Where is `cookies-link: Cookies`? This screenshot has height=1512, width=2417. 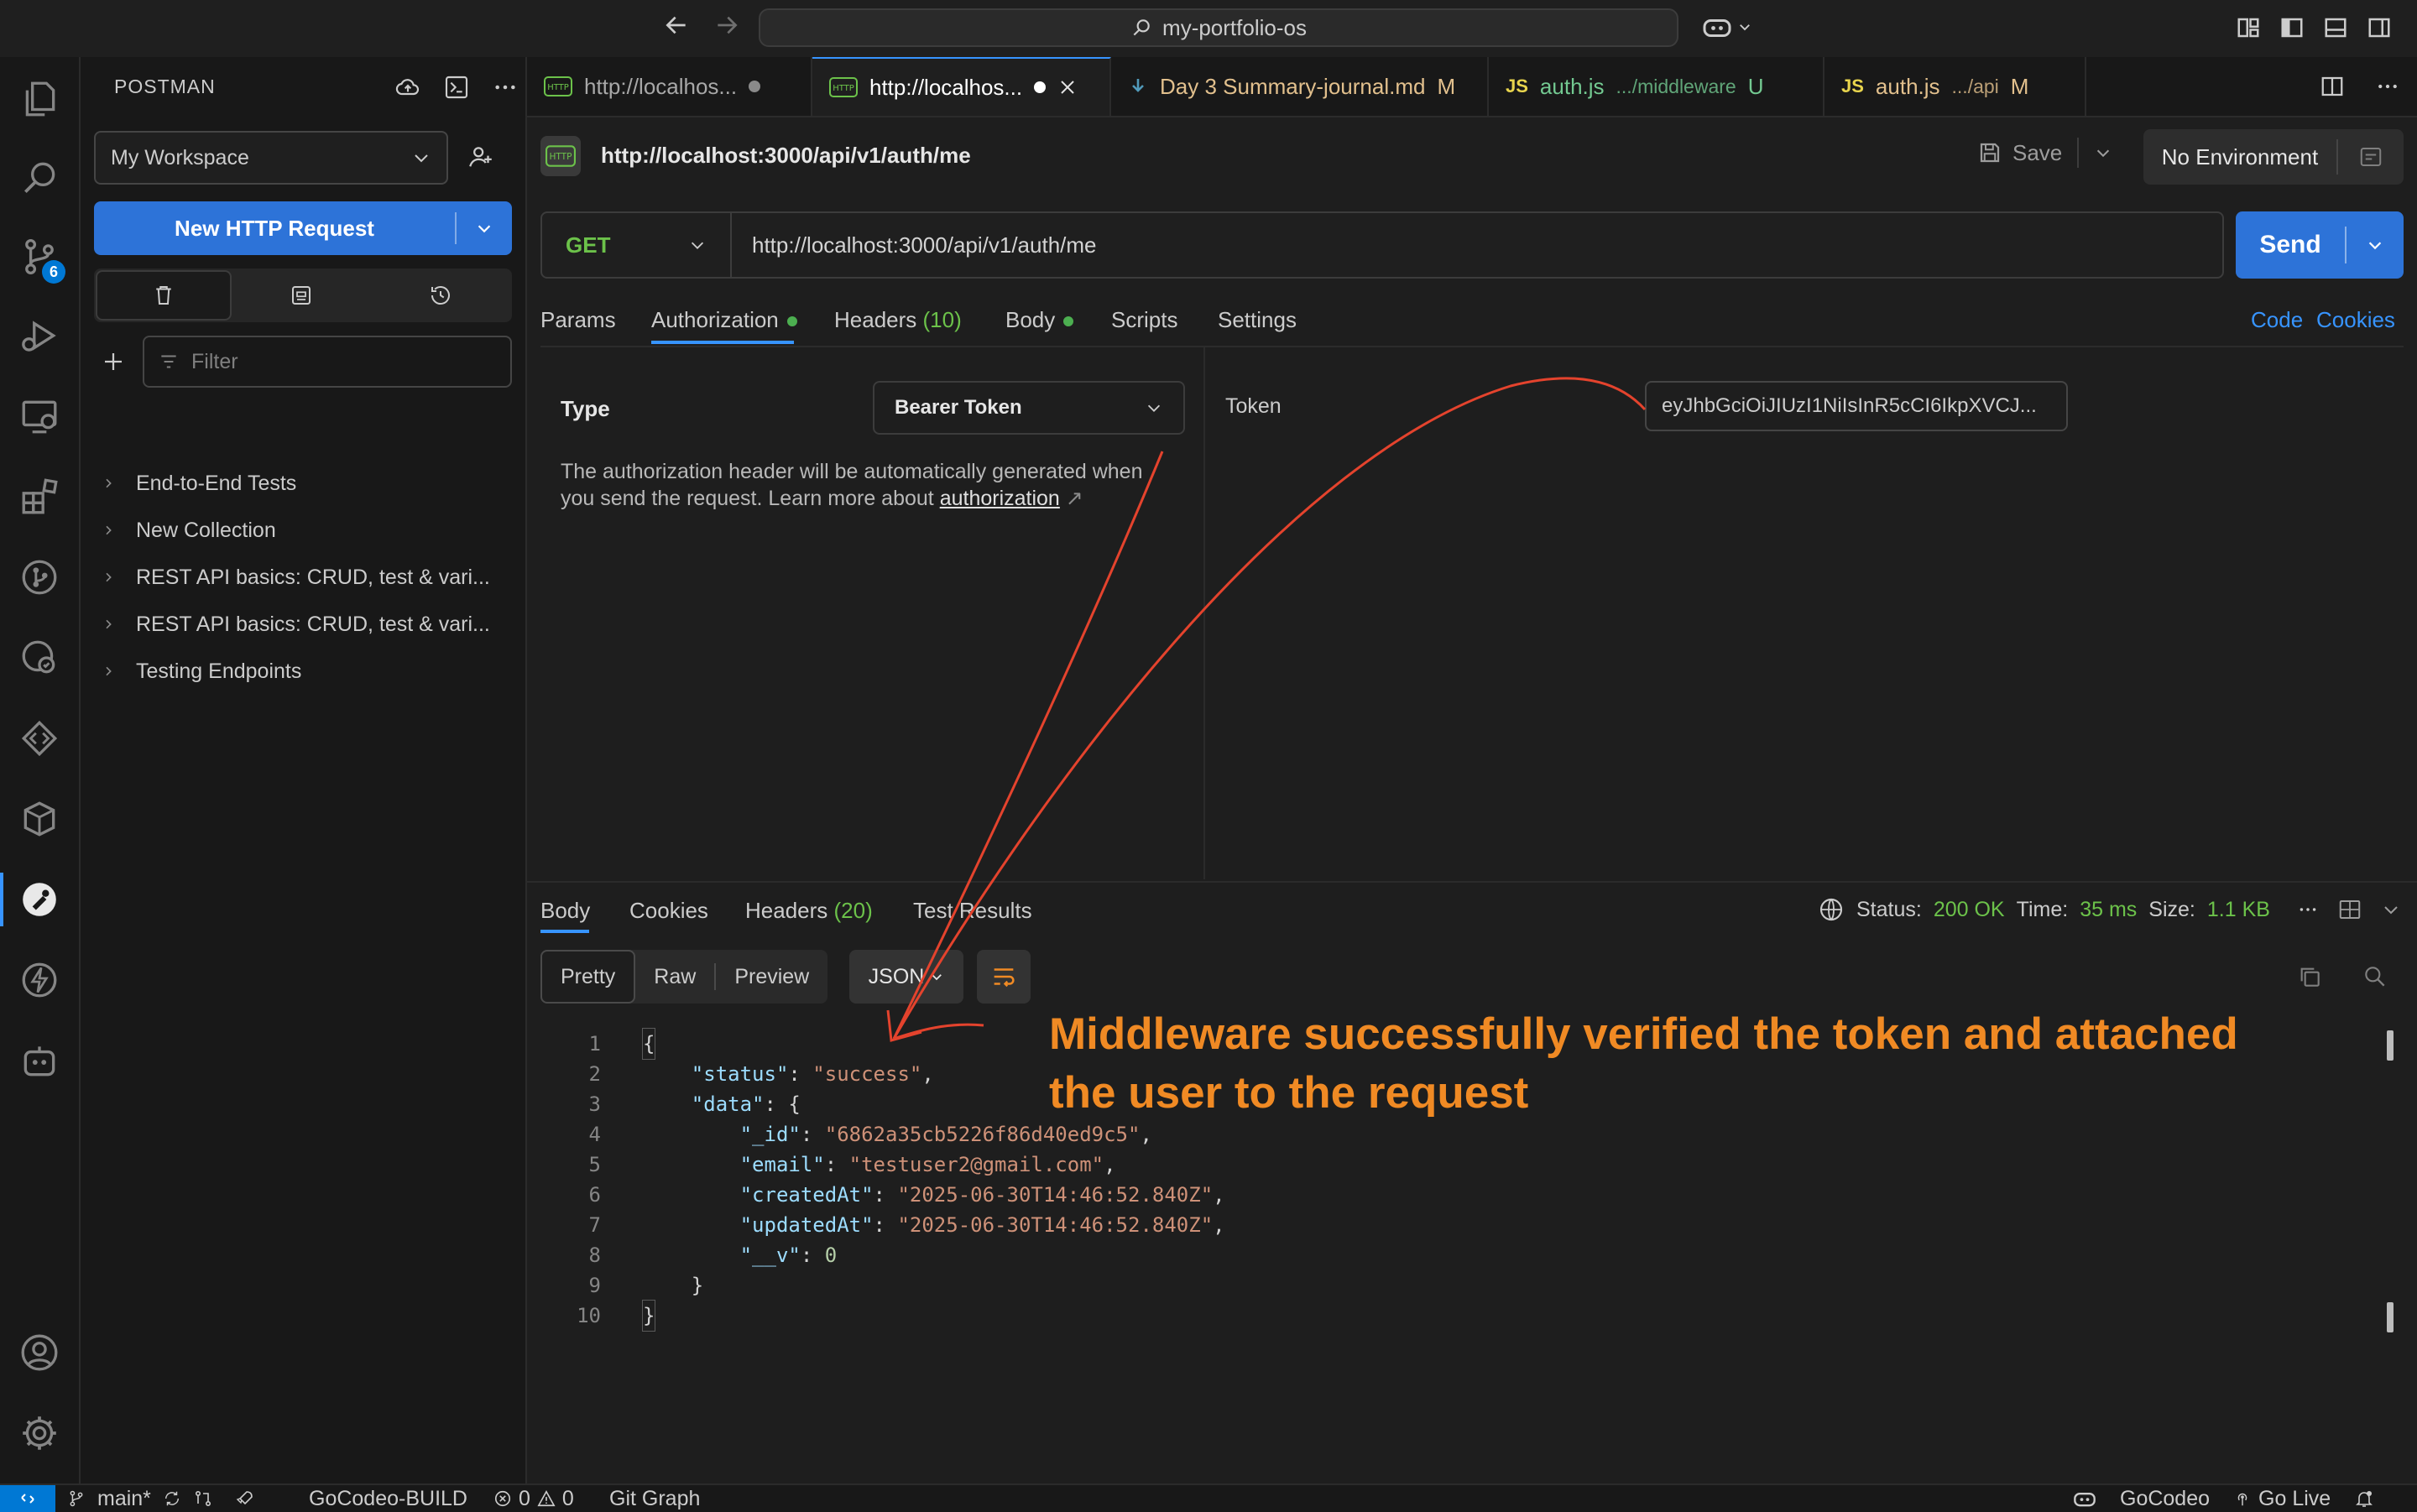
cookies-link: Cookies is located at coordinates (2355, 320).